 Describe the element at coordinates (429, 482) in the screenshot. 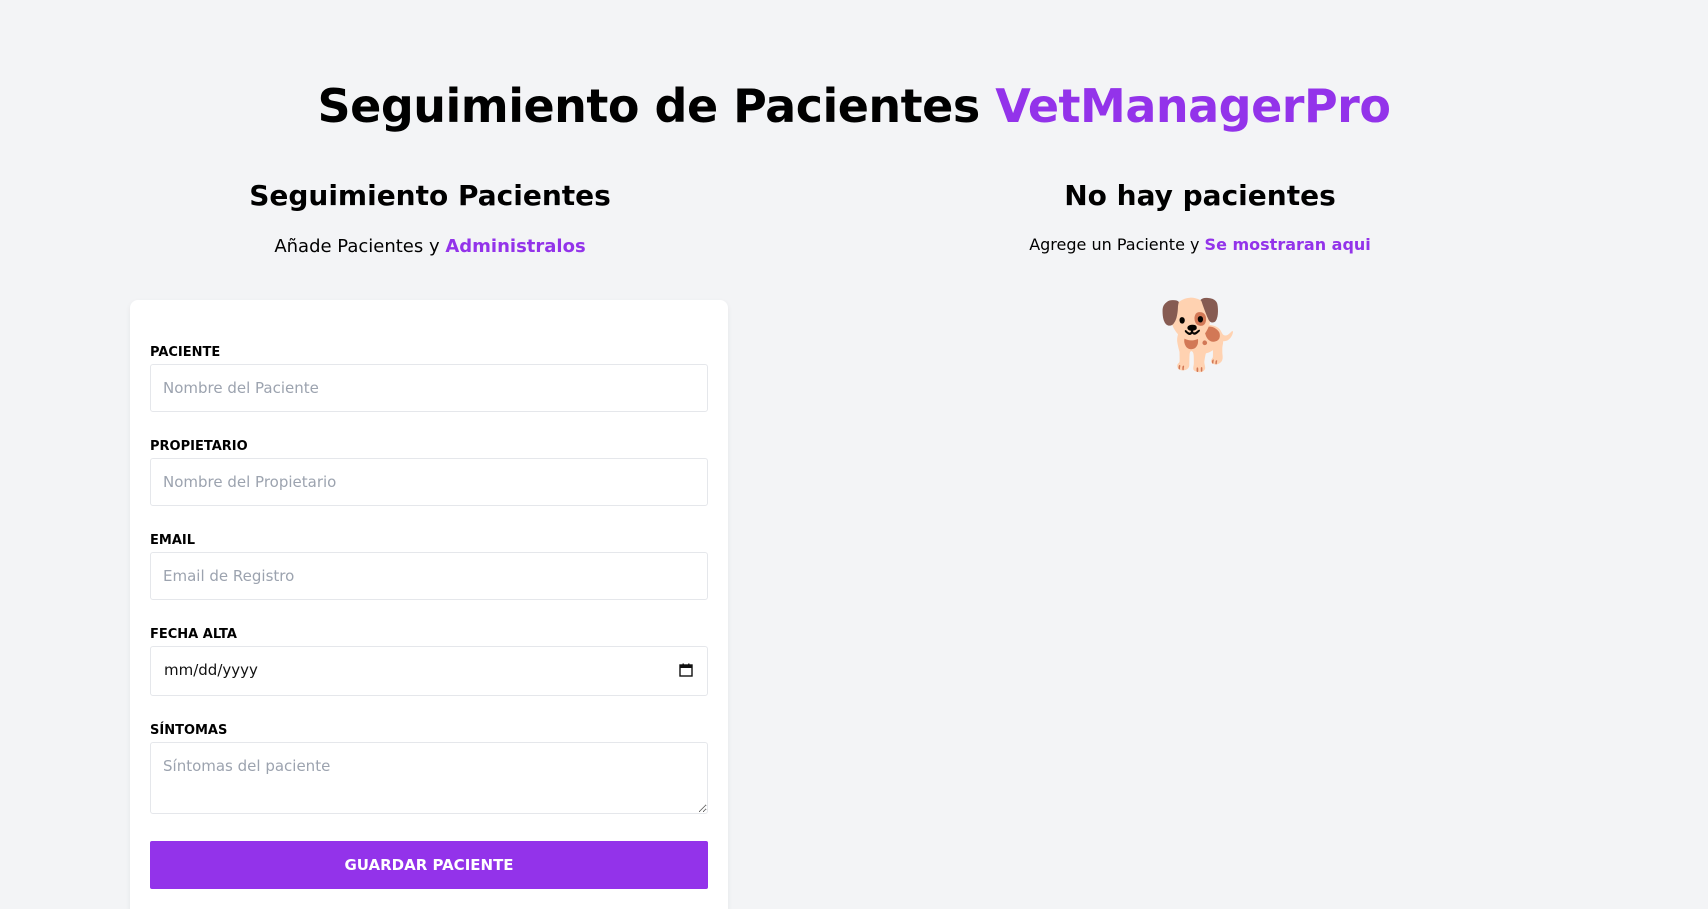

I see `owner-name-input` at that location.